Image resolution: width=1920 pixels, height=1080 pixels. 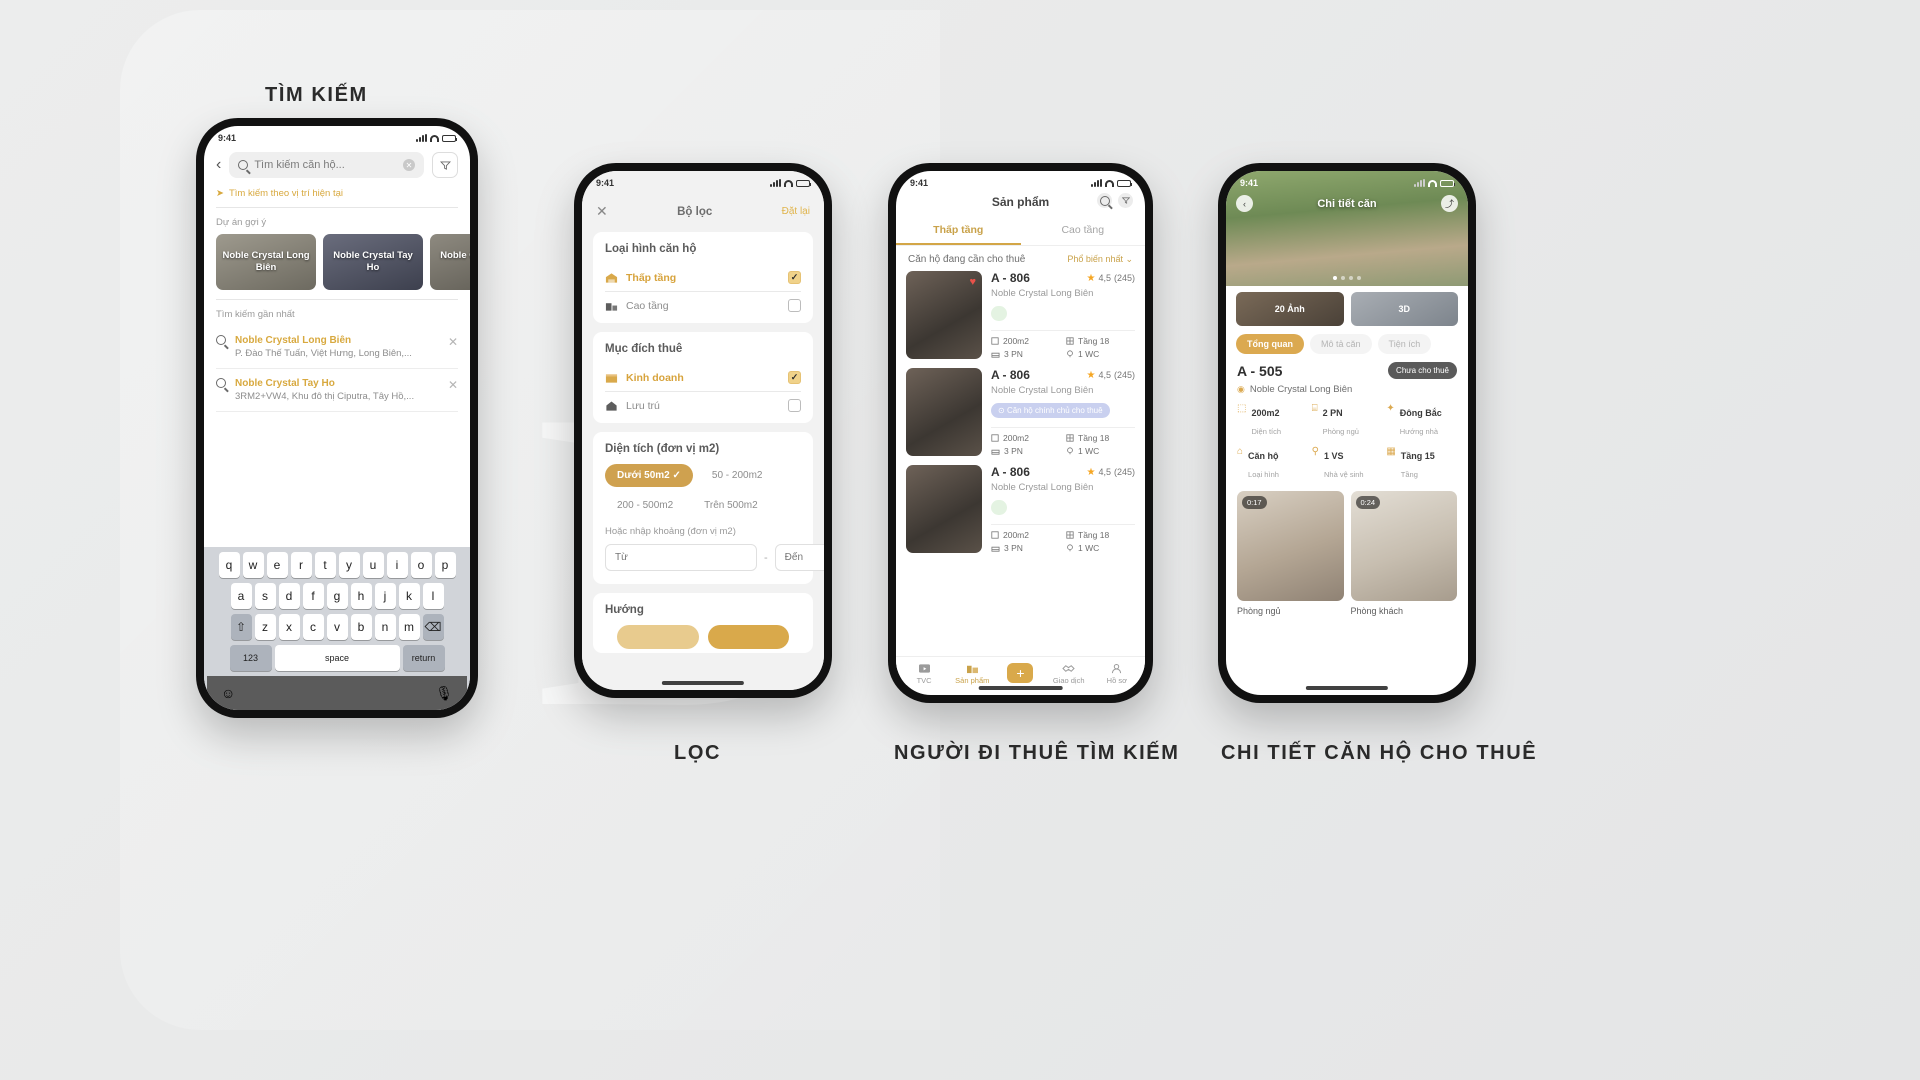 What do you see at coordinates (796, 211) in the screenshot?
I see `reset-button: Đặt lại` at bounding box center [796, 211].